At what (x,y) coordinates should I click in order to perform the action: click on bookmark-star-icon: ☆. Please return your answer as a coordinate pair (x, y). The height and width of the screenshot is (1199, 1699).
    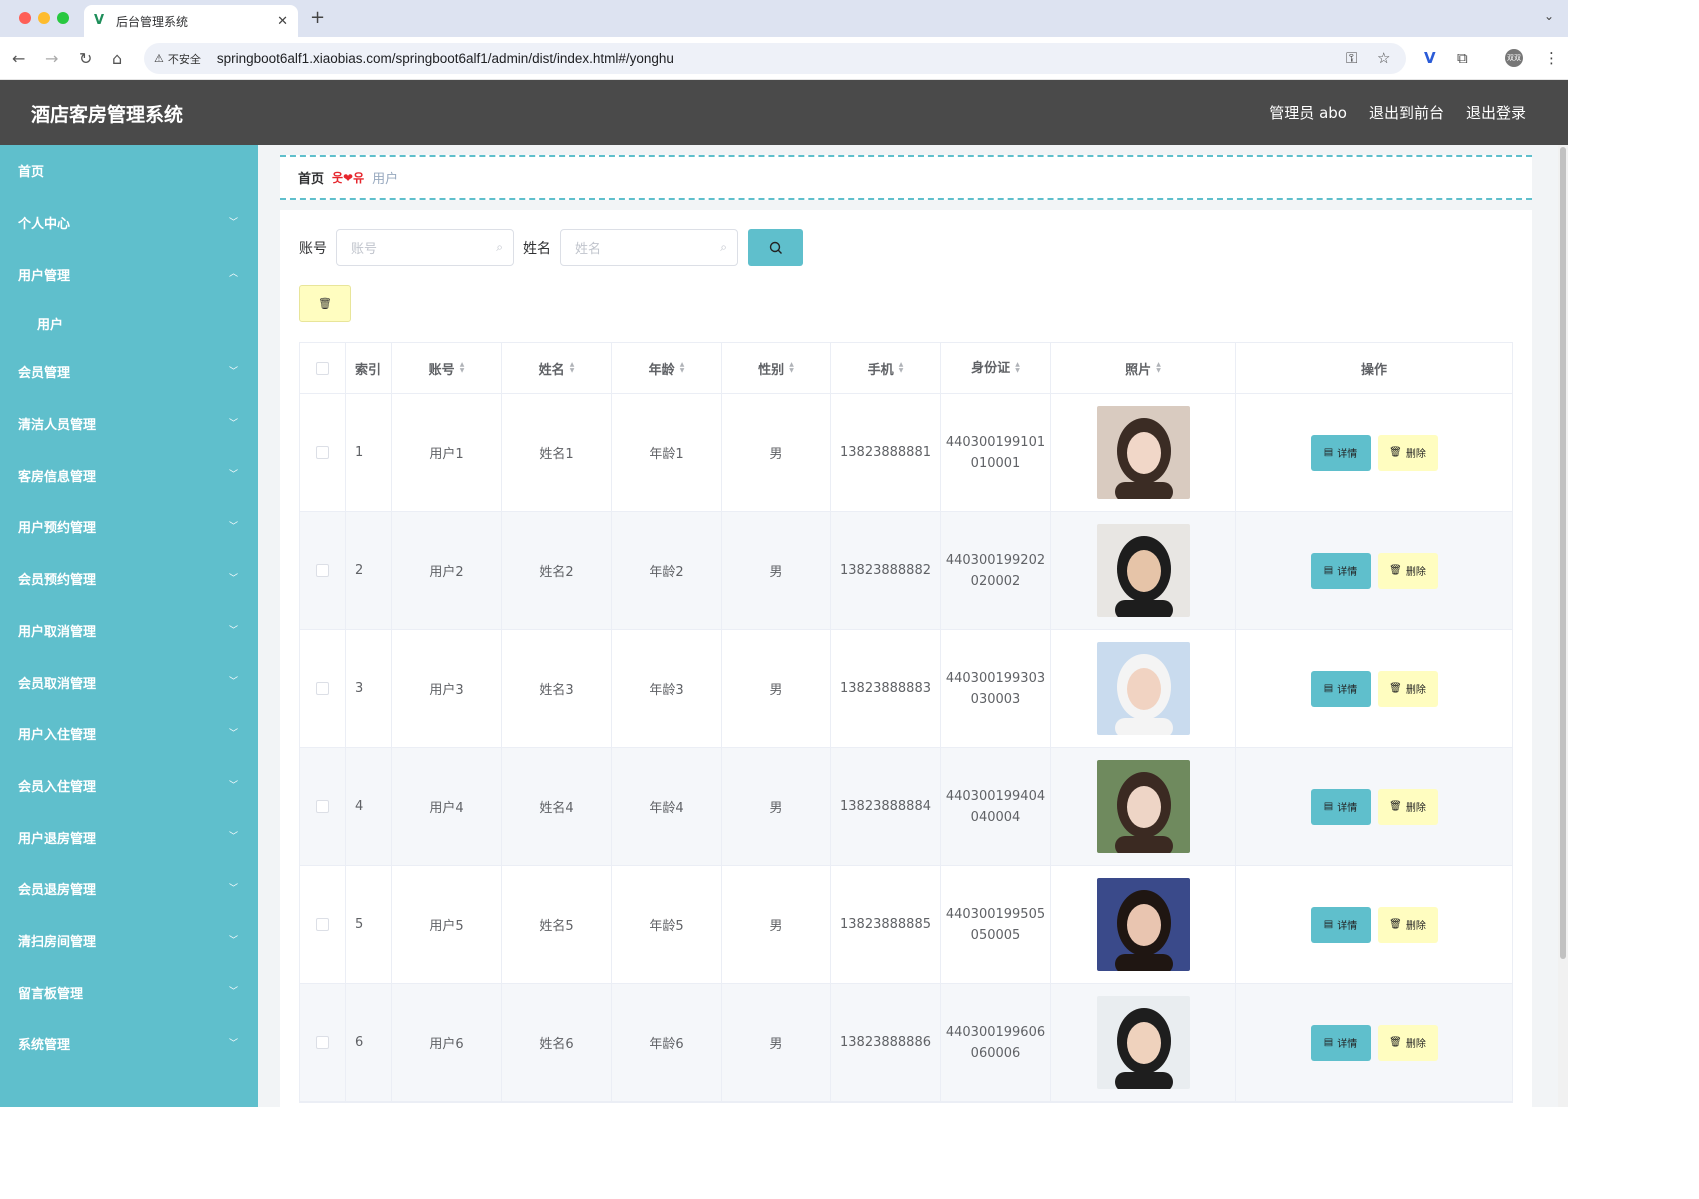
    Looking at the image, I should click on (1383, 58).